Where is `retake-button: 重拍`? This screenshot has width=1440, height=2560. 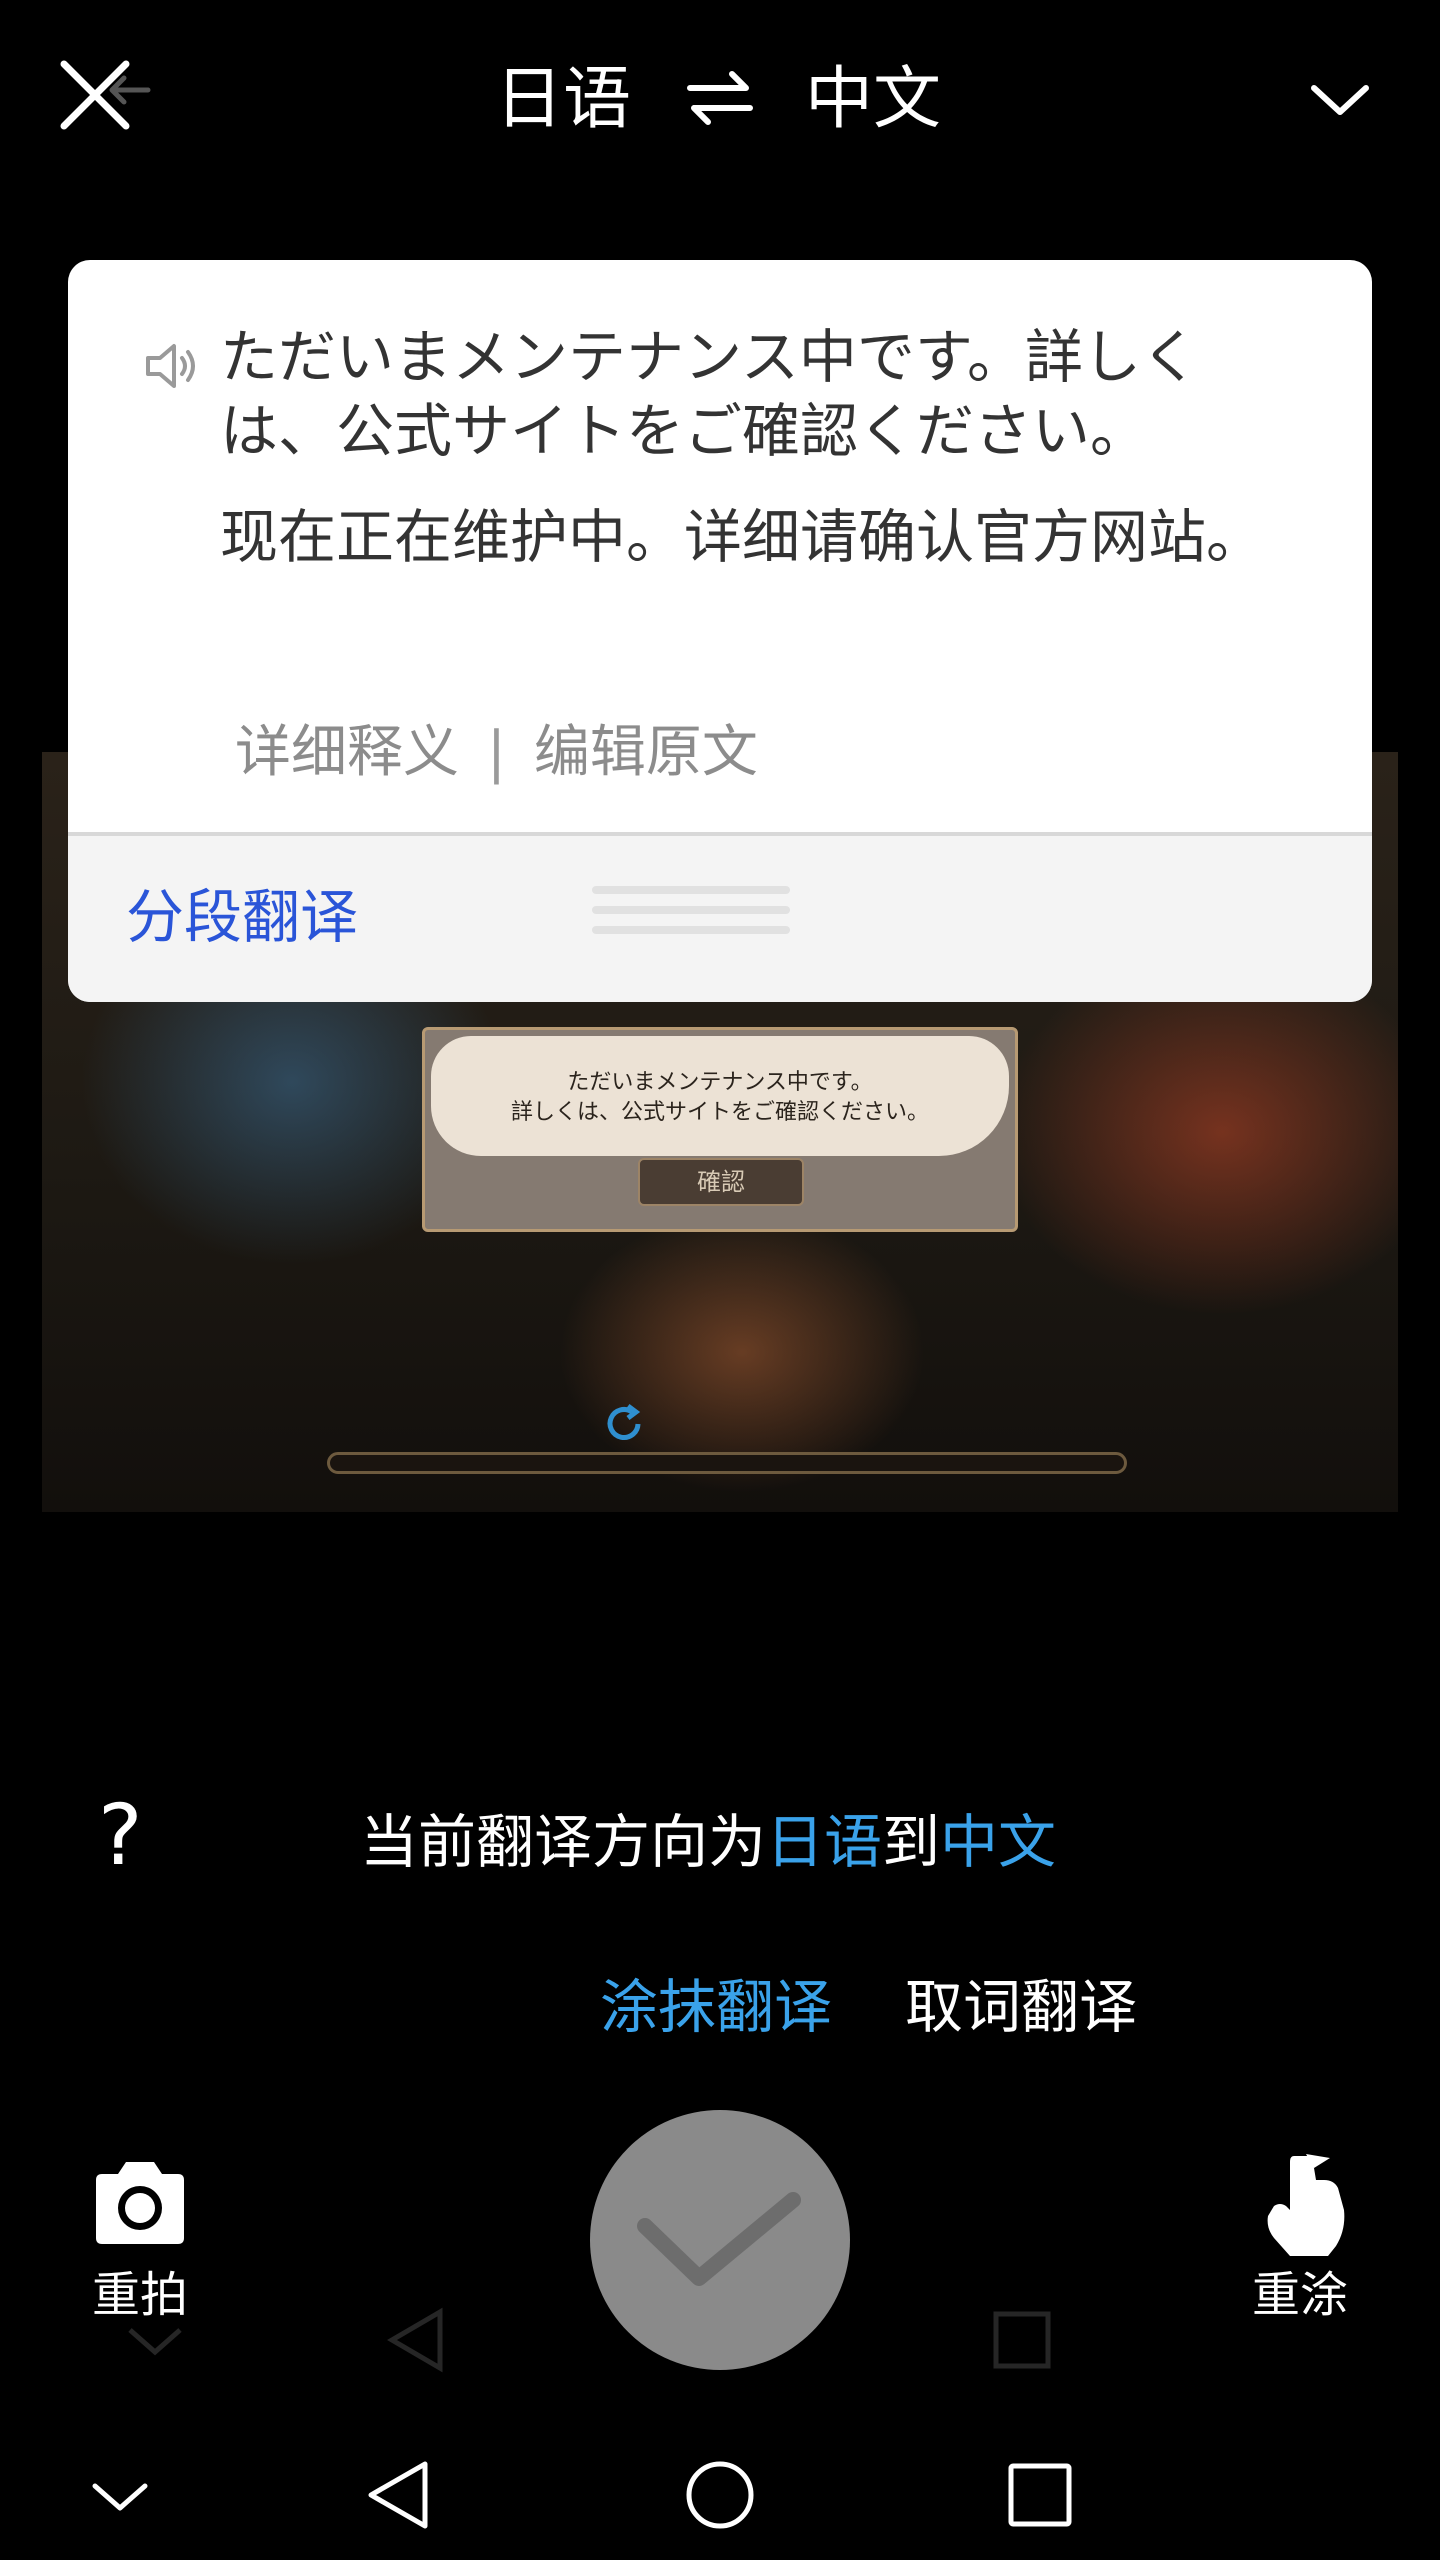 retake-button: 重拍 is located at coordinates (140, 2240).